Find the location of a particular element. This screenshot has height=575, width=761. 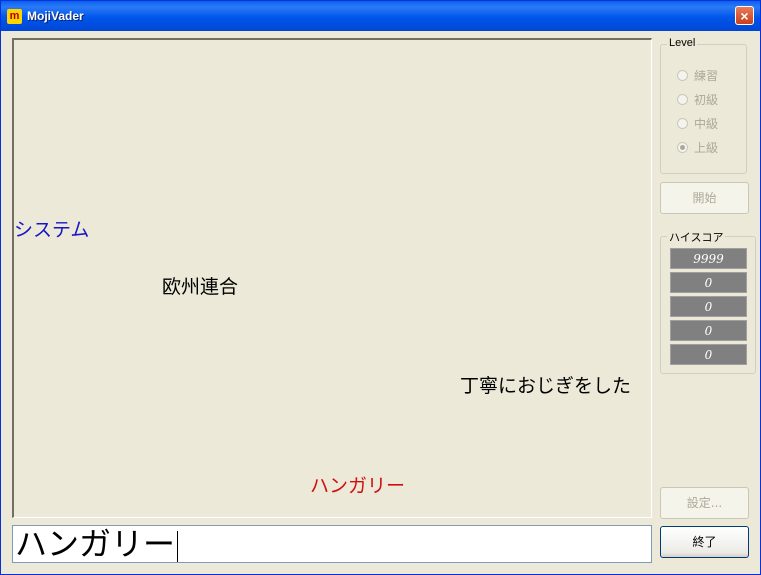

radio-button-checked is located at coordinates (682, 147).